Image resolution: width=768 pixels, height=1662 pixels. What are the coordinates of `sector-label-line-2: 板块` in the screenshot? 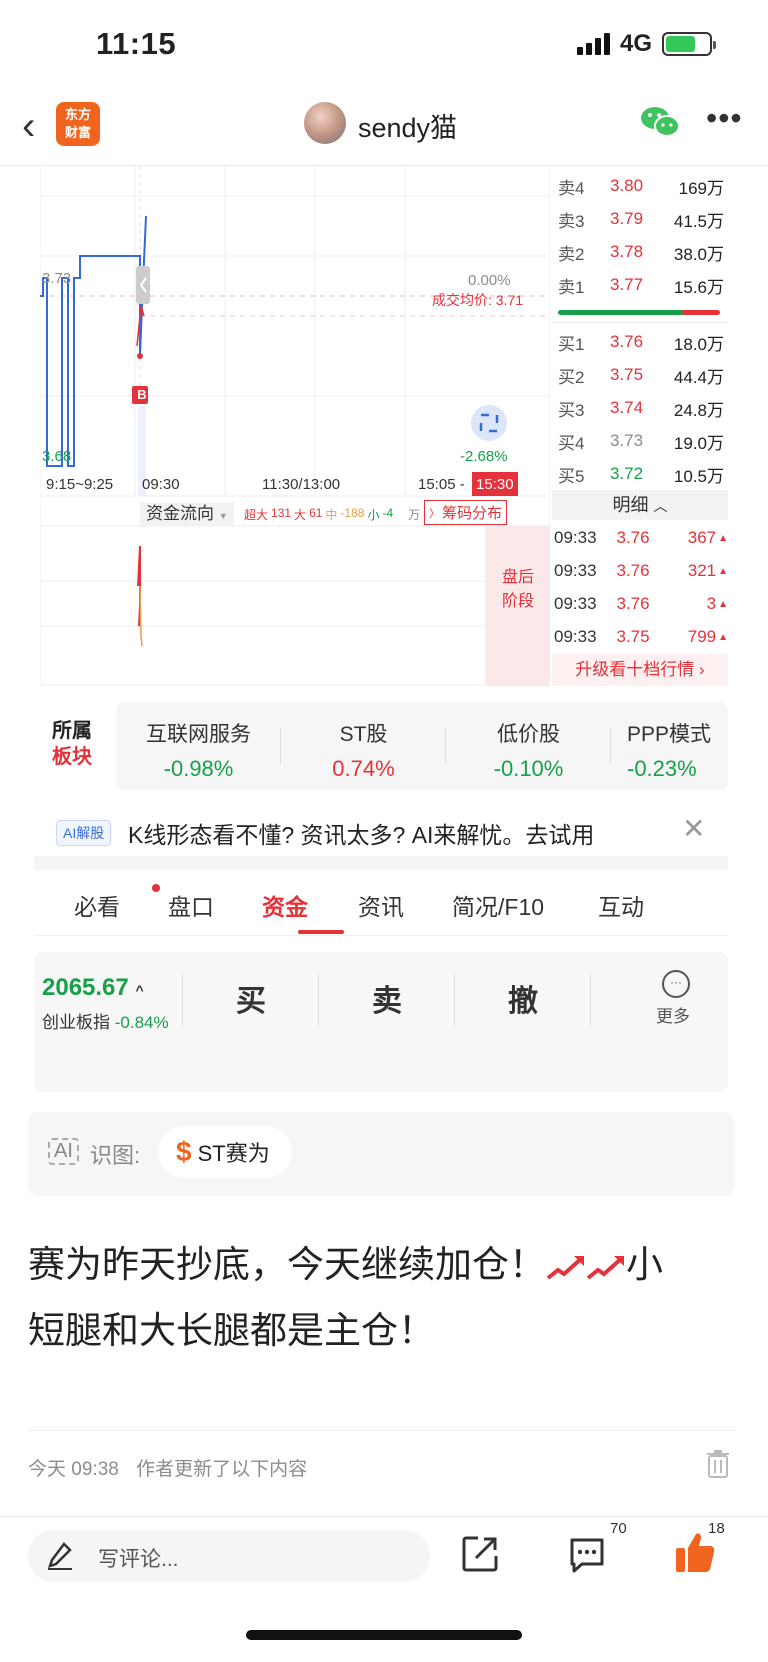 It's located at (72, 757).